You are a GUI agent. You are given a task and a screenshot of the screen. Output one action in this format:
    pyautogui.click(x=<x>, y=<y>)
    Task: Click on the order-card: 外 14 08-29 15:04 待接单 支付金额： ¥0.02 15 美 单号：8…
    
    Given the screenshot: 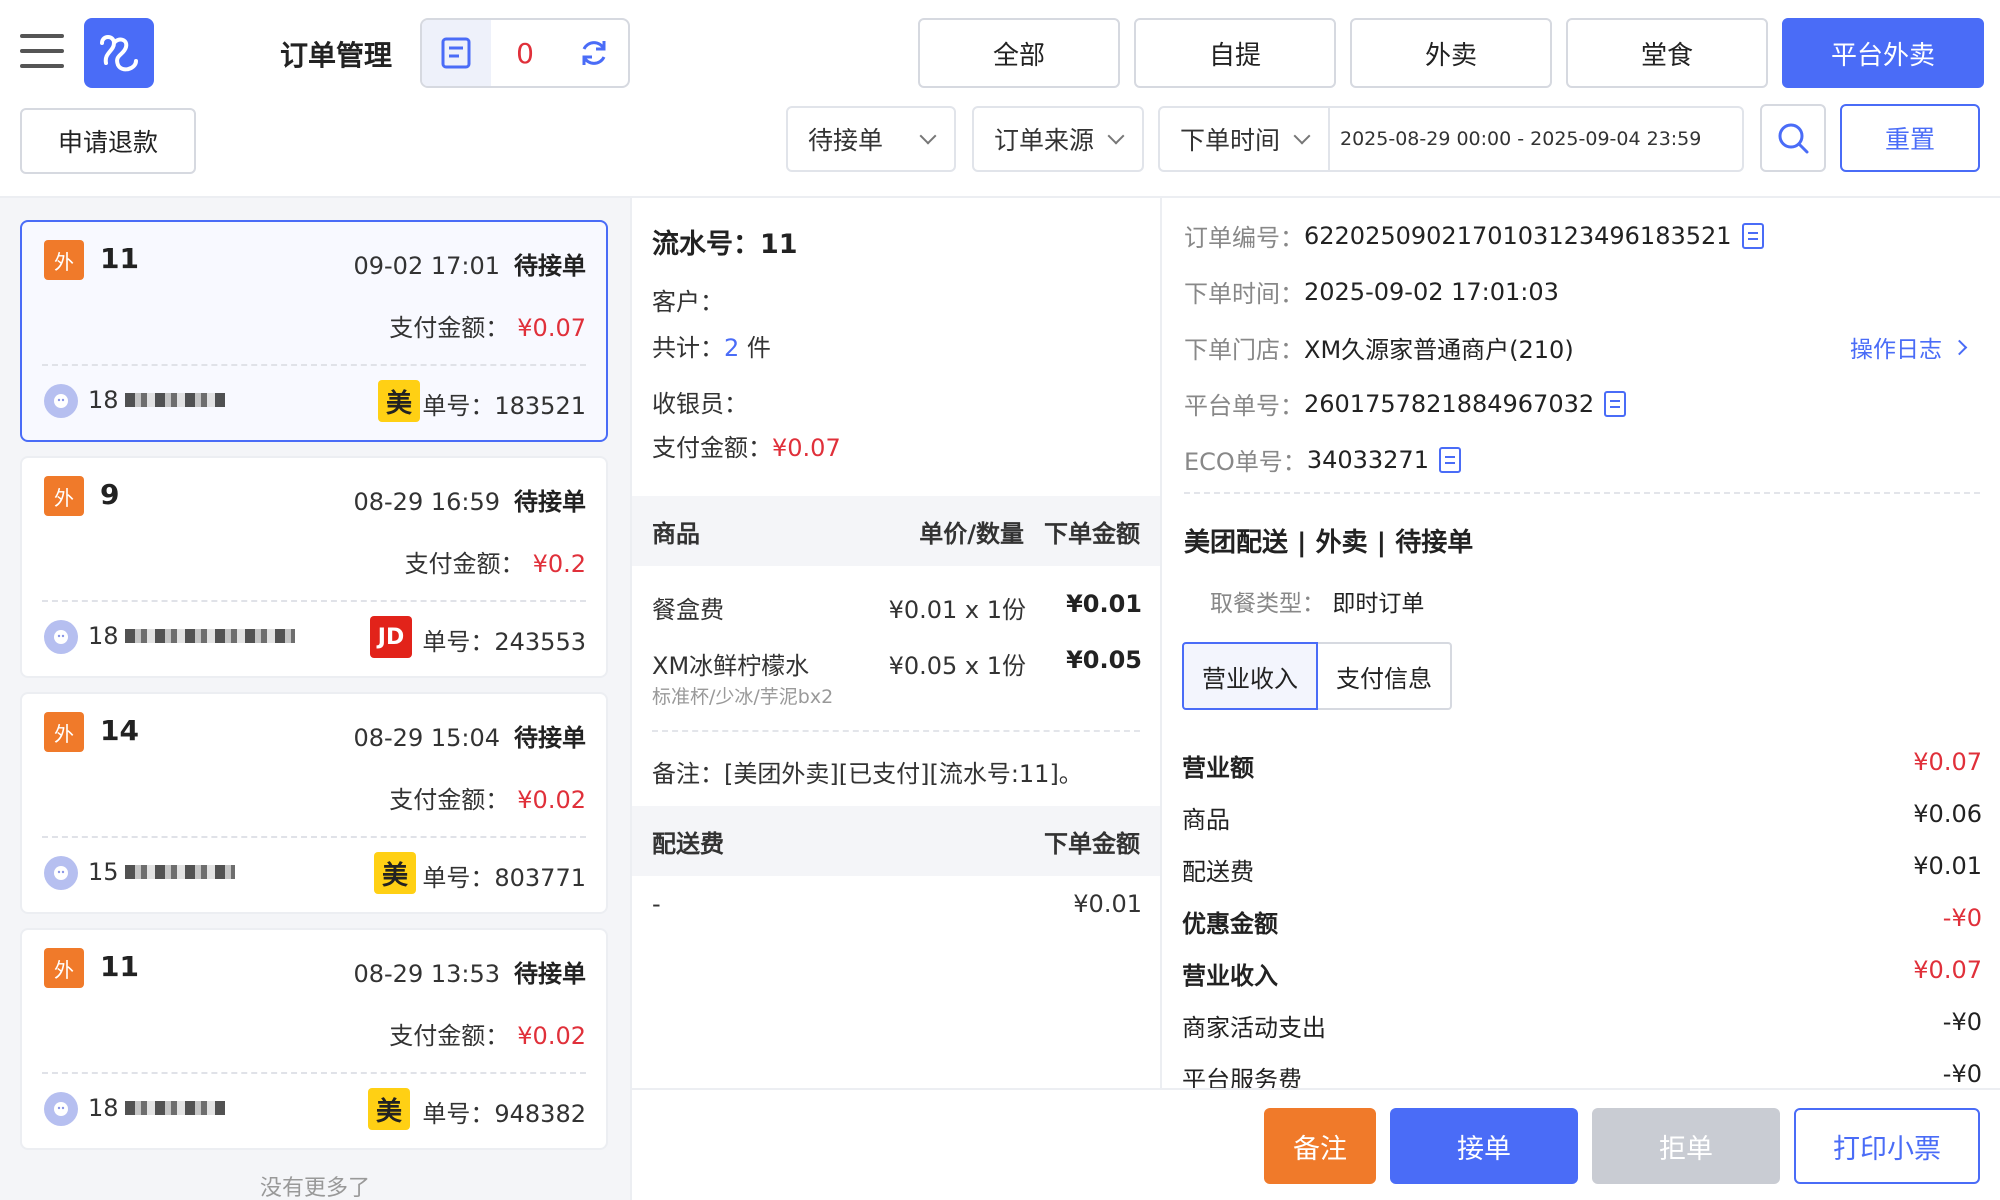 What is the action you would take?
    pyautogui.click(x=314, y=803)
    